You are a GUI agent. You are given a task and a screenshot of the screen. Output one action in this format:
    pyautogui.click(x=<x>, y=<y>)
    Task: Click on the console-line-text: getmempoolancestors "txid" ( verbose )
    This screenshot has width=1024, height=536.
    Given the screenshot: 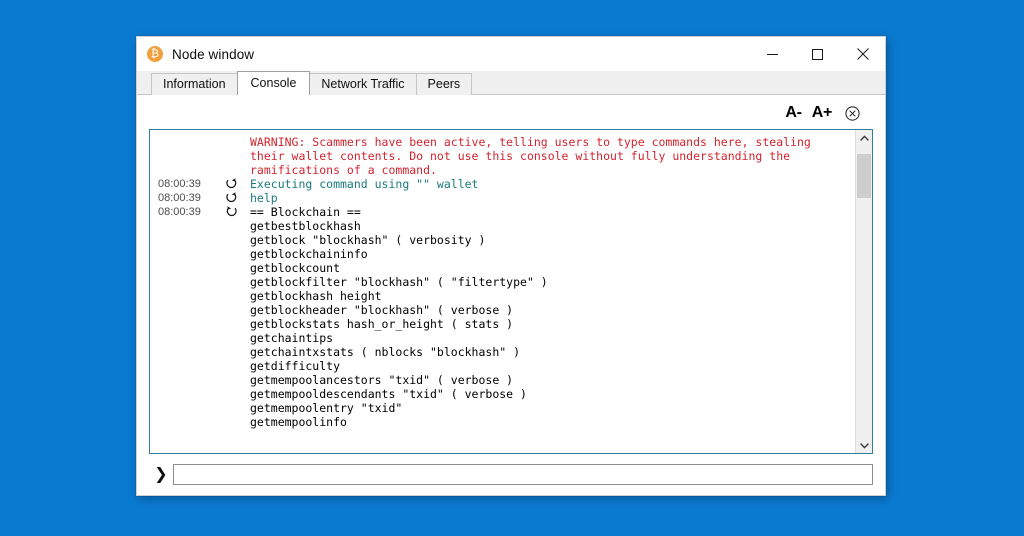 What is the action you would take?
    pyautogui.click(x=382, y=380)
    